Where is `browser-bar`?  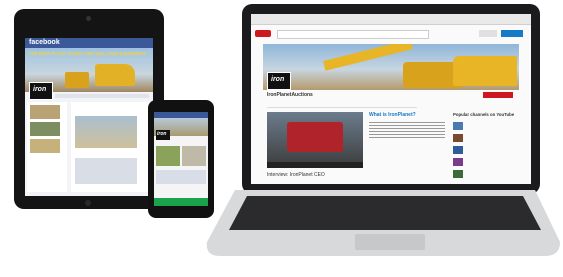 browser-bar is located at coordinates (391, 19).